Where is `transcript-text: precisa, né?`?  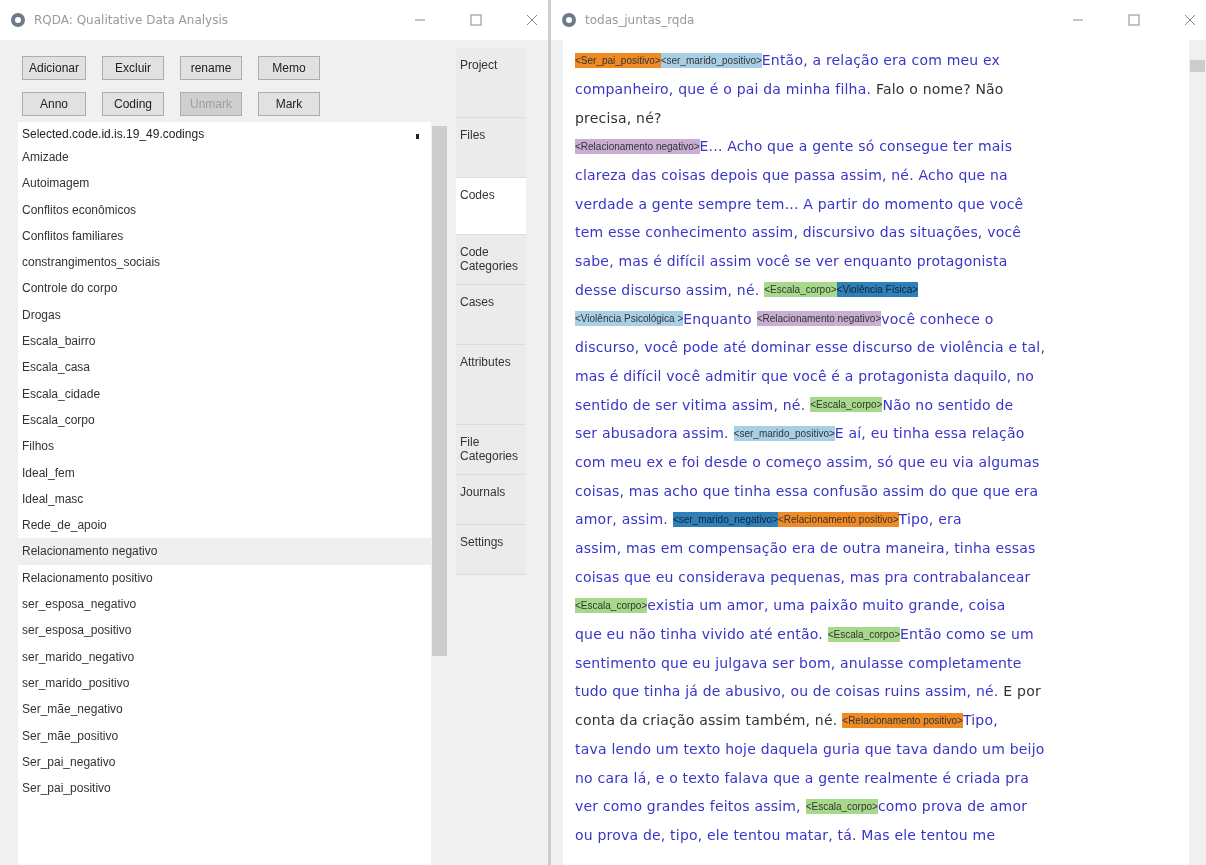
transcript-text: precisa, né? is located at coordinates (618, 117).